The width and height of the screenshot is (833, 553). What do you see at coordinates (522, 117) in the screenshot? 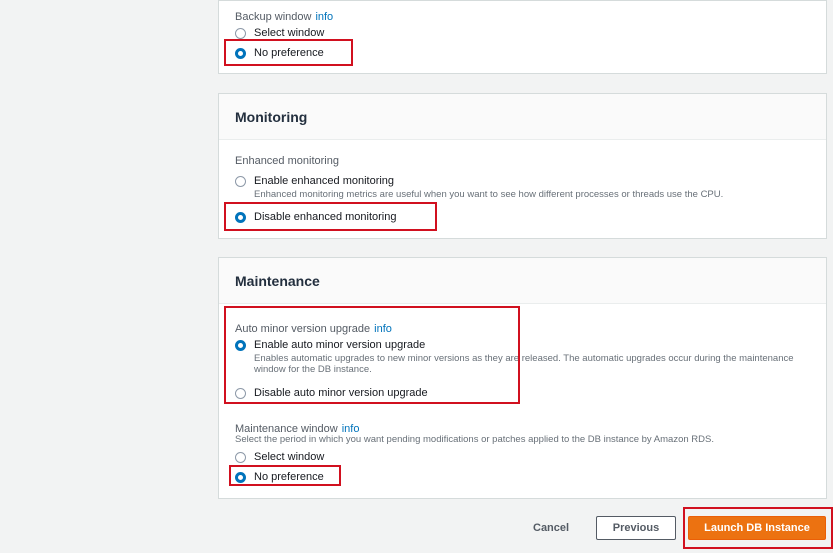
I see `monitoring-title: Monitoring` at bounding box center [522, 117].